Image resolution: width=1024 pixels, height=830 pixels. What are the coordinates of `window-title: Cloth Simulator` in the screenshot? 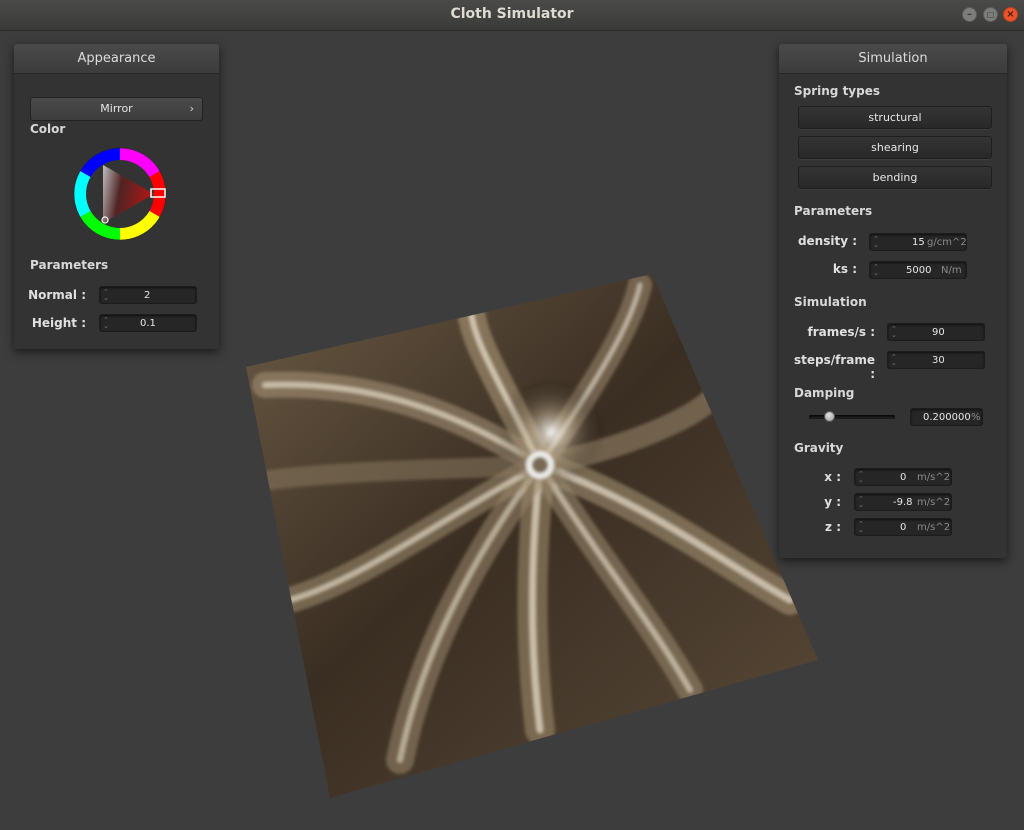 It's located at (512, 14).